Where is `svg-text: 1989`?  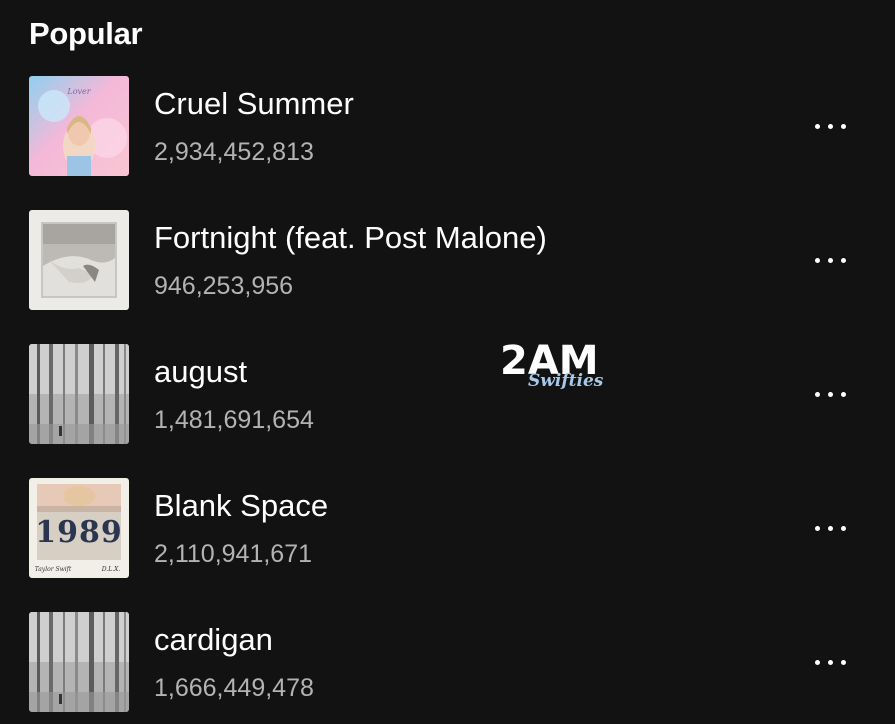 svg-text: 1989 is located at coordinates (79, 532).